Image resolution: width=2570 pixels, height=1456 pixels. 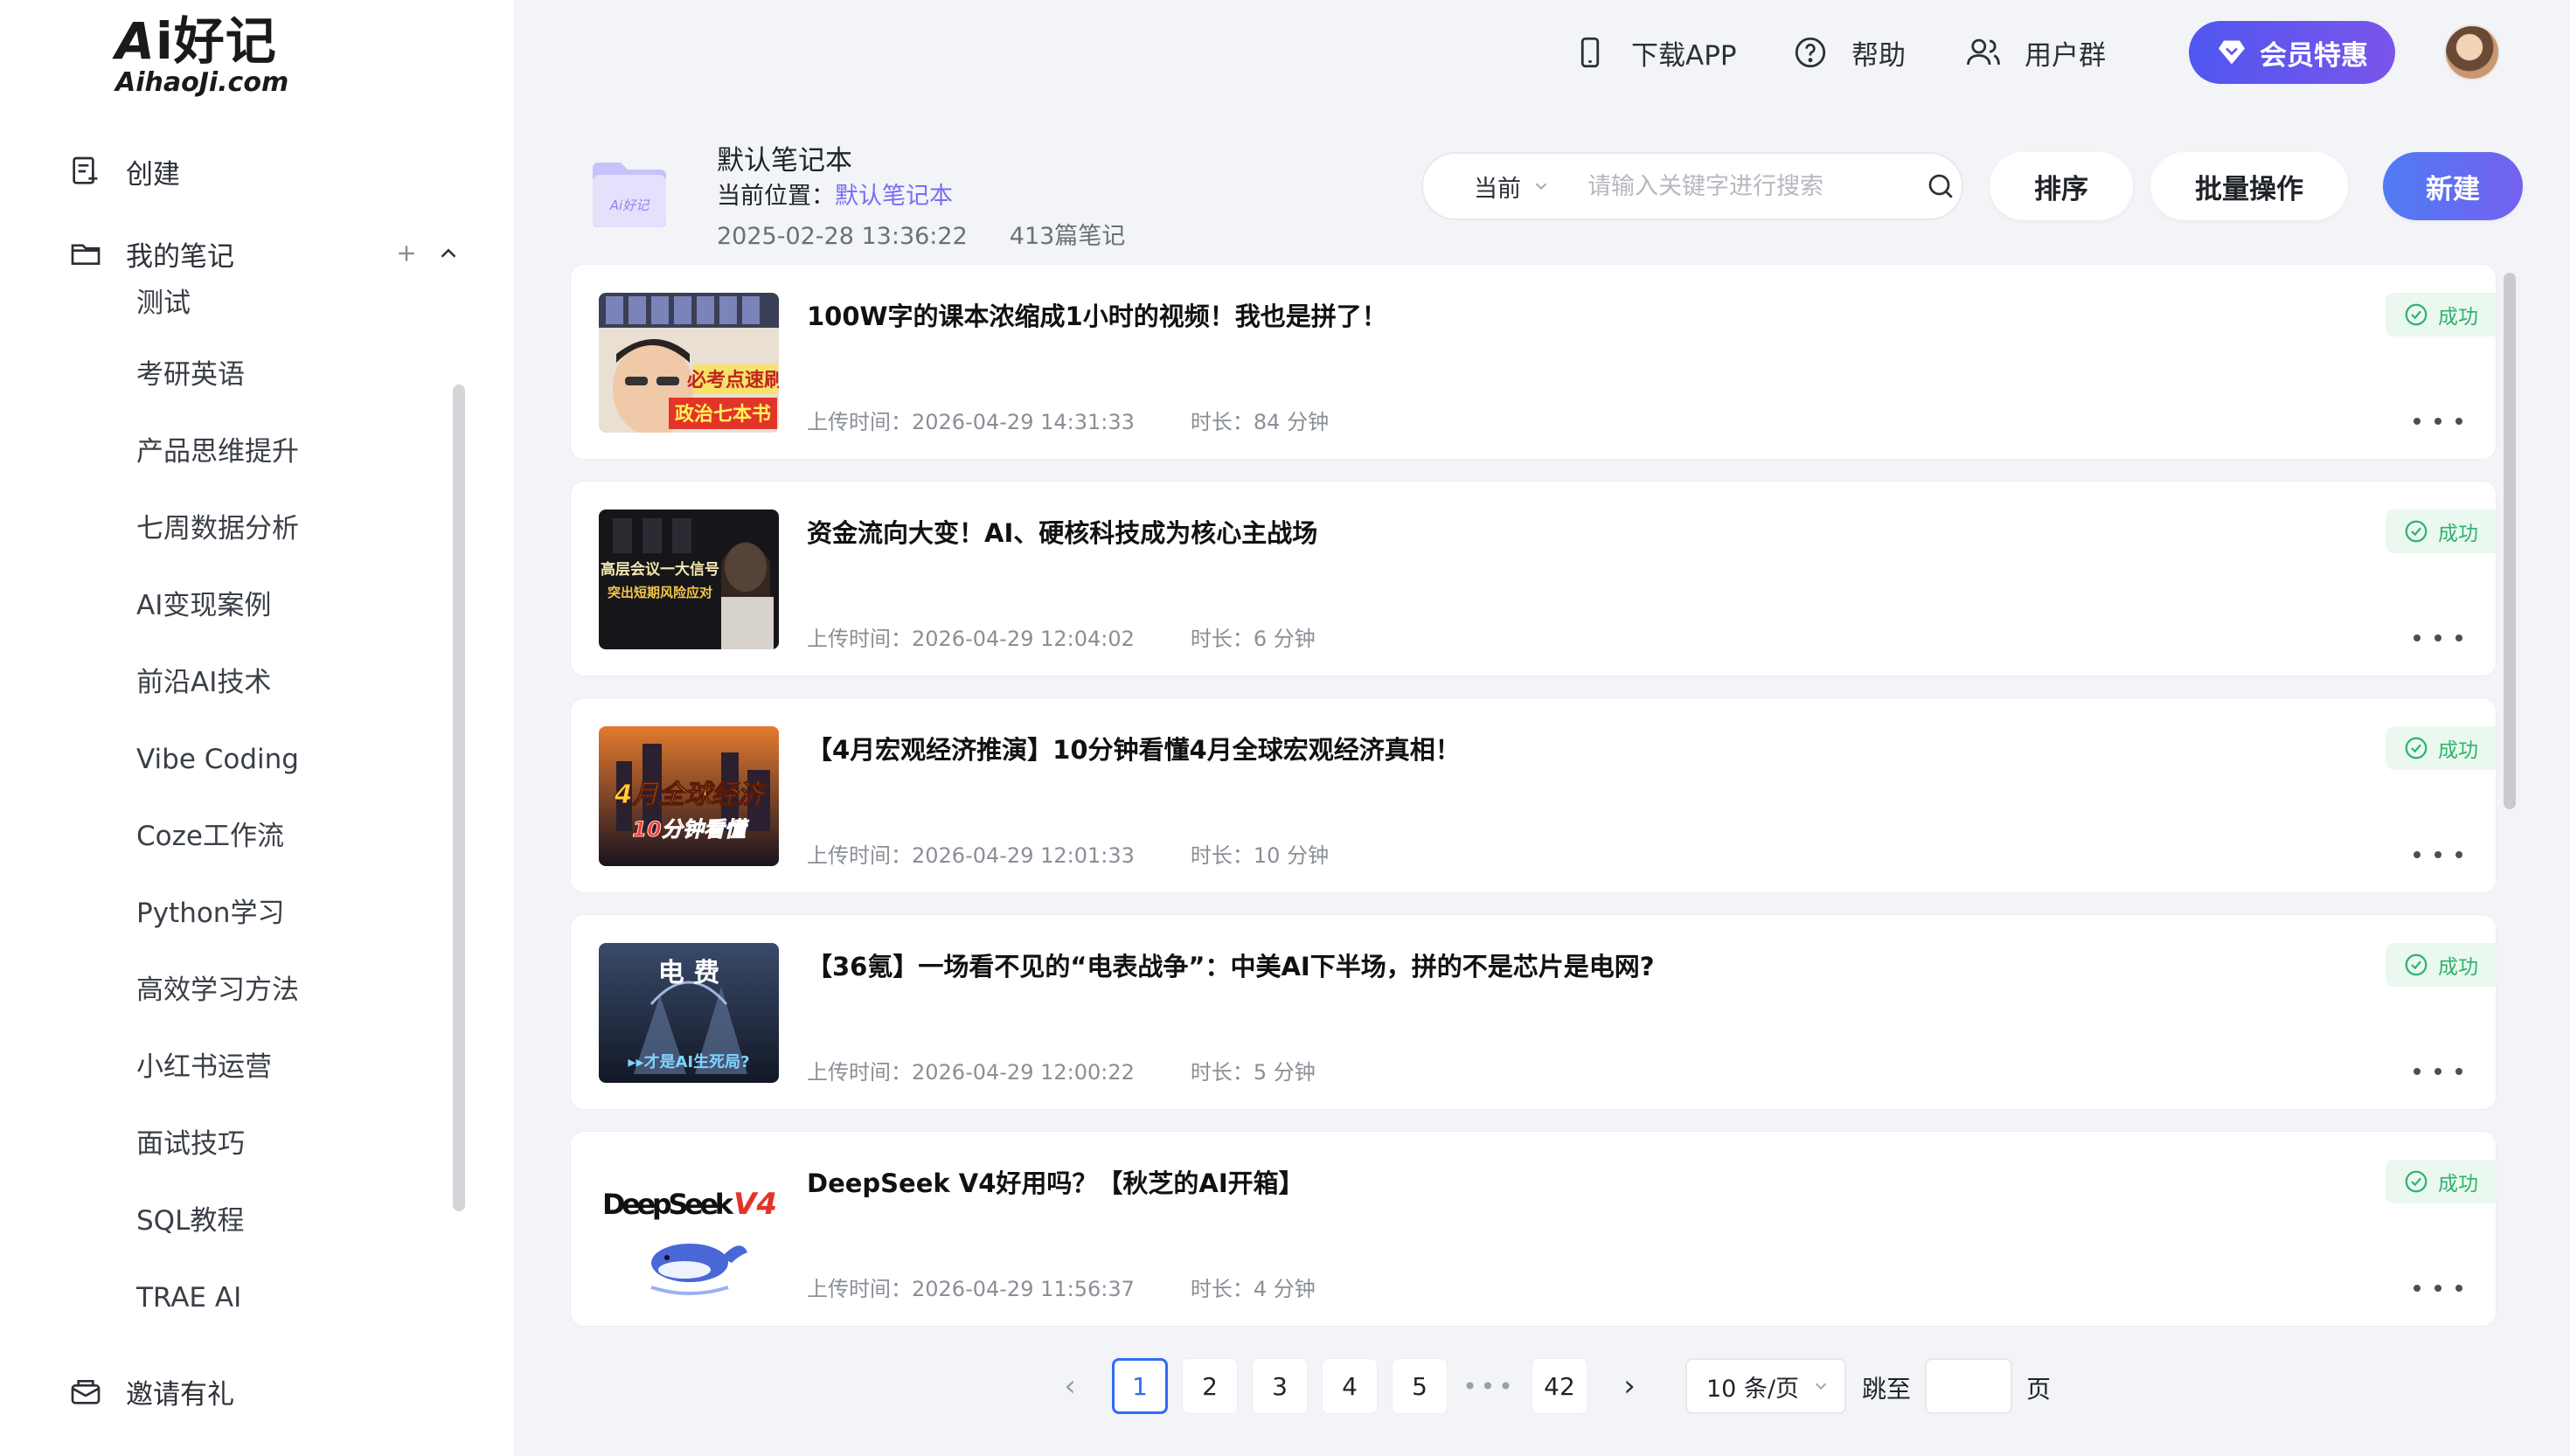 What do you see at coordinates (1055, 1183) in the screenshot?
I see `note-title: DeepSeek V4好用吗？【秋芝的AI开箱】` at bounding box center [1055, 1183].